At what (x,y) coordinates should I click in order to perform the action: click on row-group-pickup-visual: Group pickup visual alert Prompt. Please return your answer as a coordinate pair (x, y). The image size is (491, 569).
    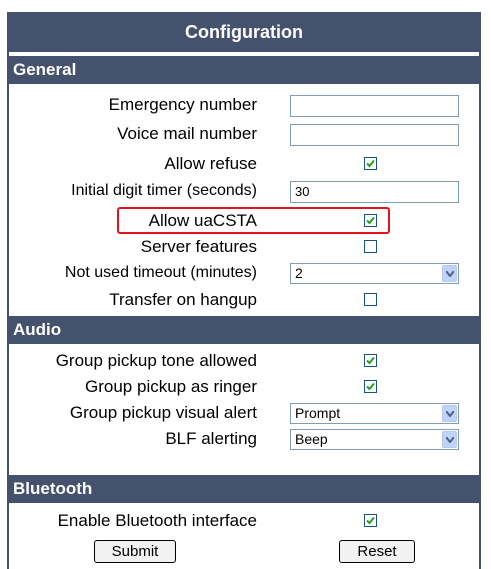
    Looking at the image, I should click on (244, 413).